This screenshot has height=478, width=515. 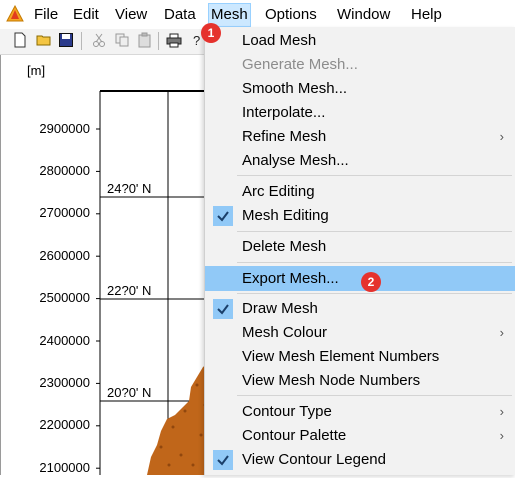 What do you see at coordinates (129, 188) in the screenshot?
I see `latitude-label: 24?0' N` at bounding box center [129, 188].